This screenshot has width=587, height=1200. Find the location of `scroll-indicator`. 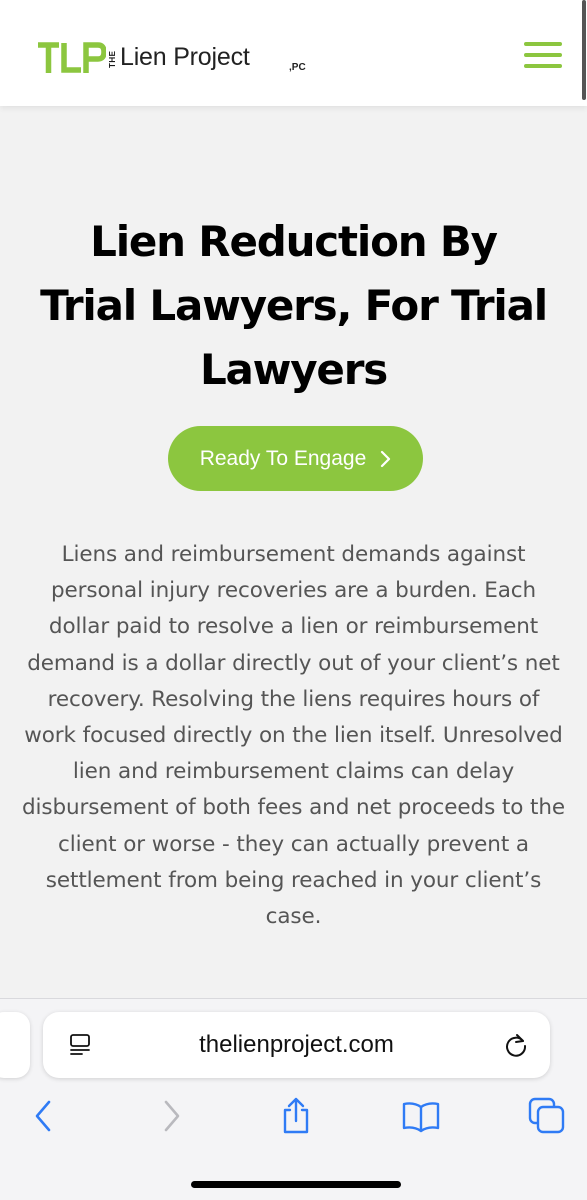

scroll-indicator is located at coordinates (584, 50).